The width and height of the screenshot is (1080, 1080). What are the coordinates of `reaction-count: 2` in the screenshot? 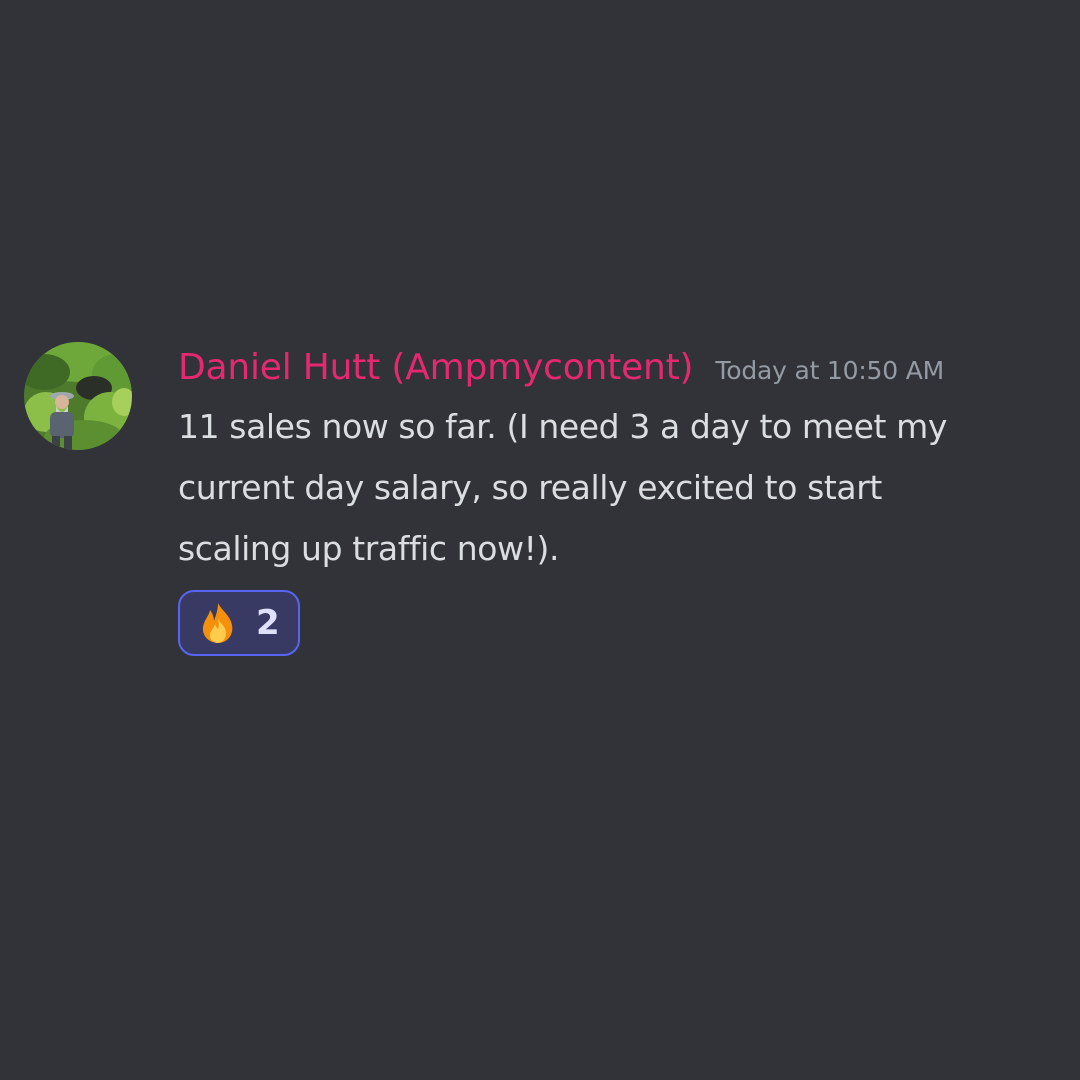 It's located at (268, 623).